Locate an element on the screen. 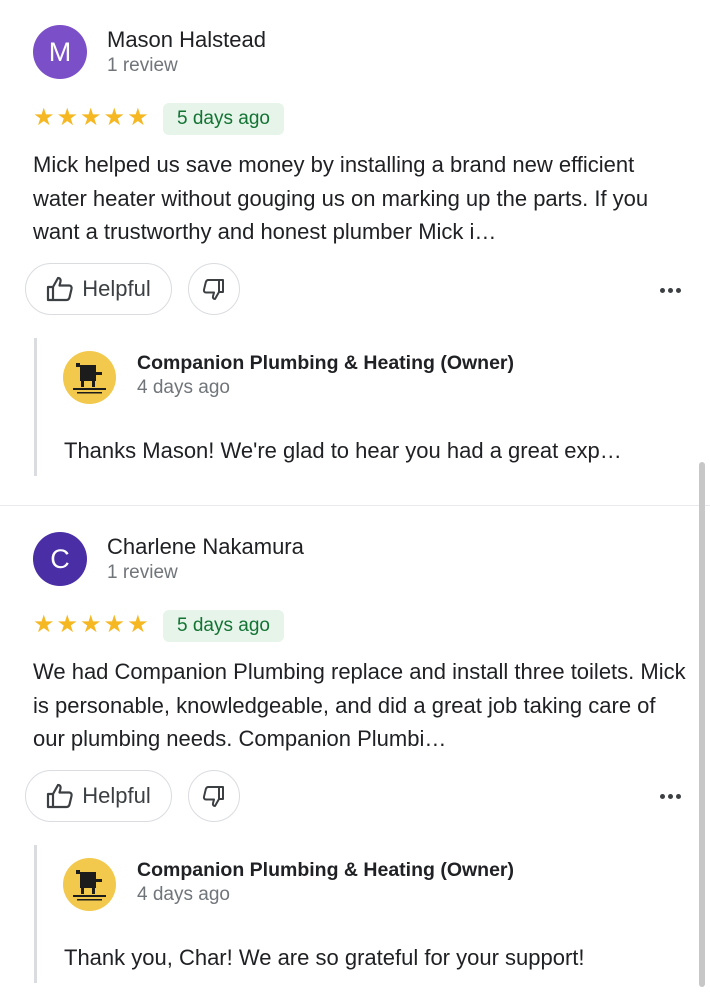 The width and height of the screenshot is (710, 1000). avatar: M is located at coordinates (60, 52).